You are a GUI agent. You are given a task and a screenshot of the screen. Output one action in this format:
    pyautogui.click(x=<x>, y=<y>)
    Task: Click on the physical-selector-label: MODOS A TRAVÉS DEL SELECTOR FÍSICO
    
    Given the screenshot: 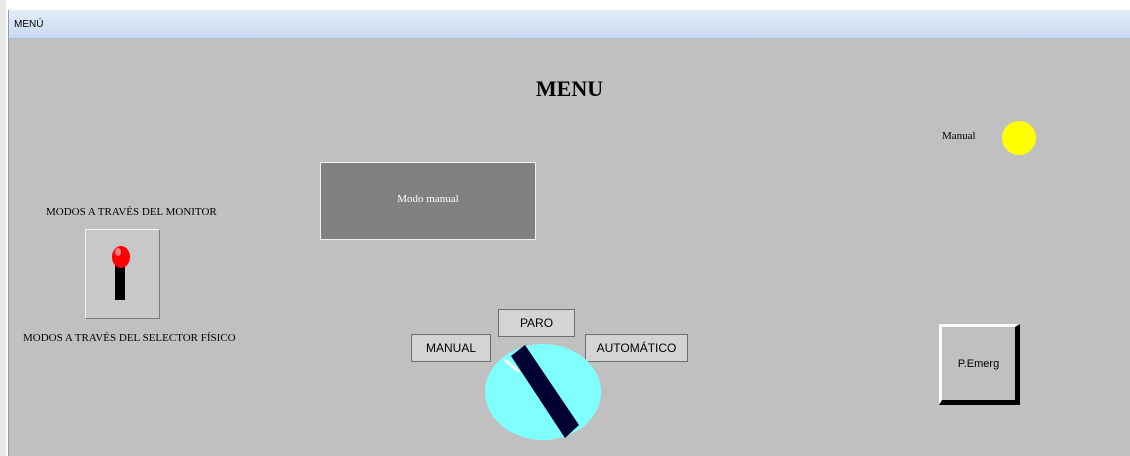 What is the action you would take?
    pyautogui.click(x=129, y=338)
    